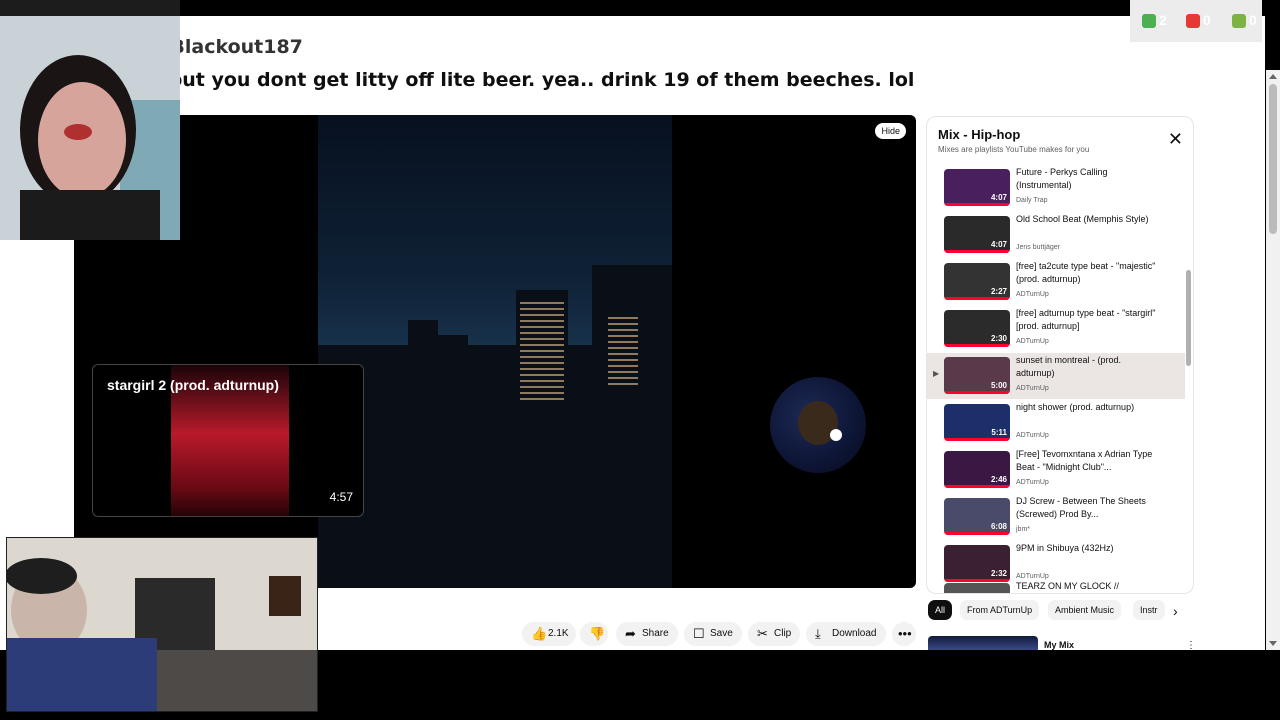 This screenshot has width=1280, height=720. I want to click on stat-links-value: 0, so click(1253, 20).